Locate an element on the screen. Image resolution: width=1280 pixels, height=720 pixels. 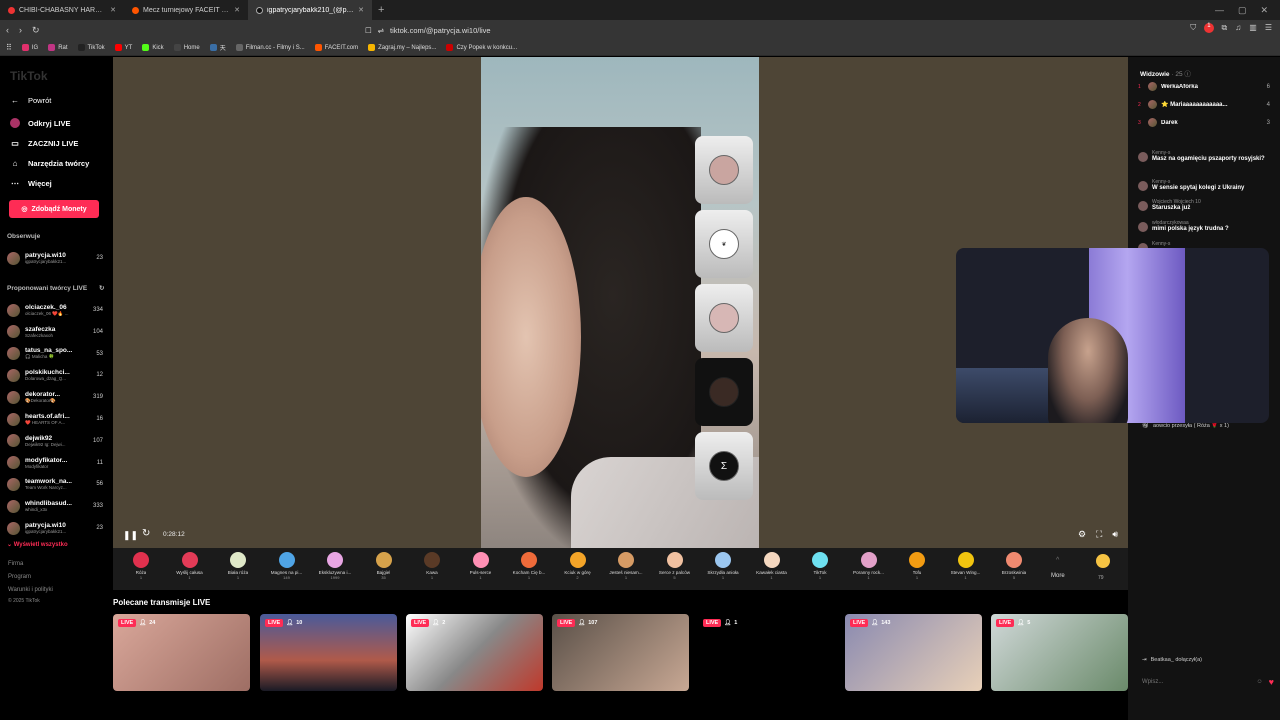
new-tab-button: + is located at coordinates (381, 10).